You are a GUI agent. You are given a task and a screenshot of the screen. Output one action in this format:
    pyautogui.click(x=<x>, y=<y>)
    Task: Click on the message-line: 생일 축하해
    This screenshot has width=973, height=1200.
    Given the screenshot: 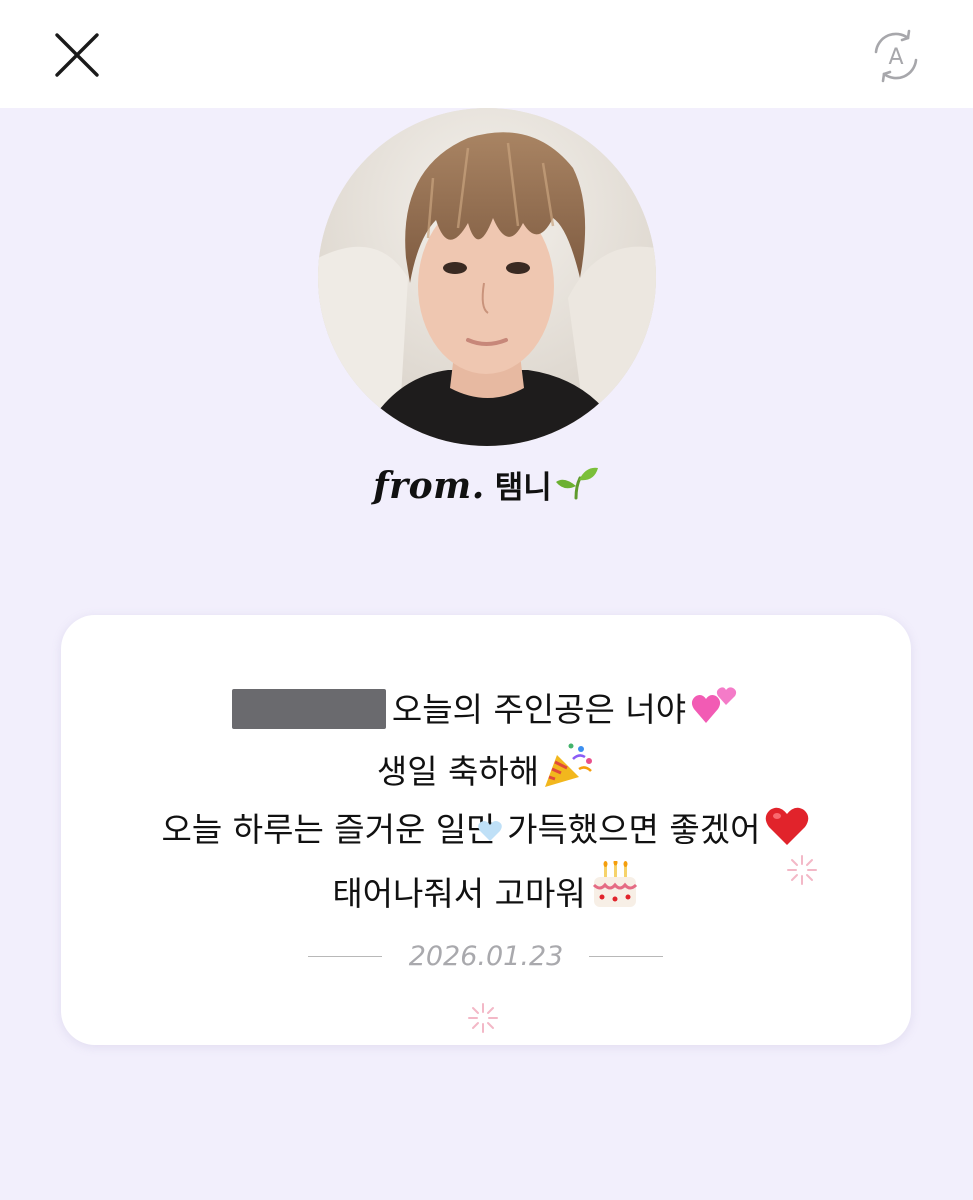 What is the action you would take?
    pyautogui.click(x=486, y=772)
    